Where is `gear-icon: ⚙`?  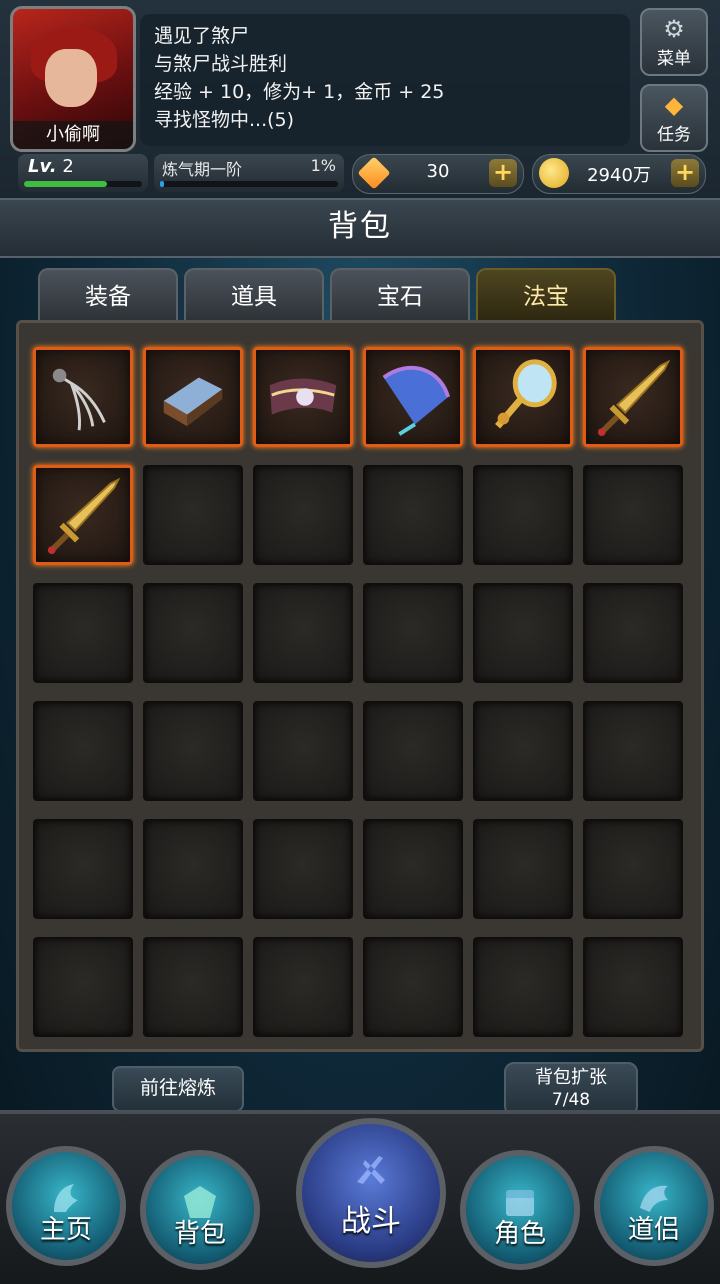
gear-icon: ⚙ is located at coordinates (674, 29).